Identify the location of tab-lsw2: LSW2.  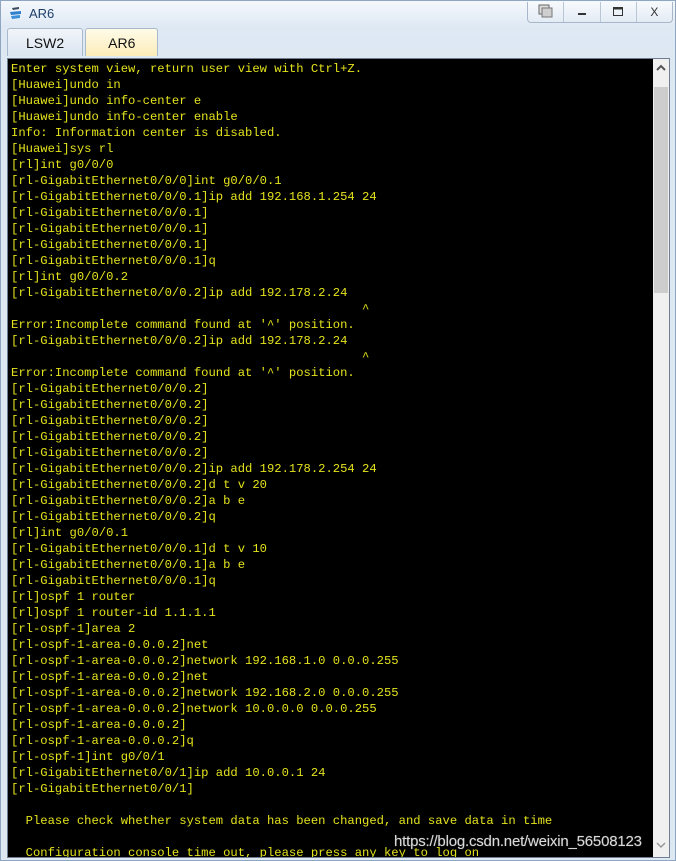
(45, 42).